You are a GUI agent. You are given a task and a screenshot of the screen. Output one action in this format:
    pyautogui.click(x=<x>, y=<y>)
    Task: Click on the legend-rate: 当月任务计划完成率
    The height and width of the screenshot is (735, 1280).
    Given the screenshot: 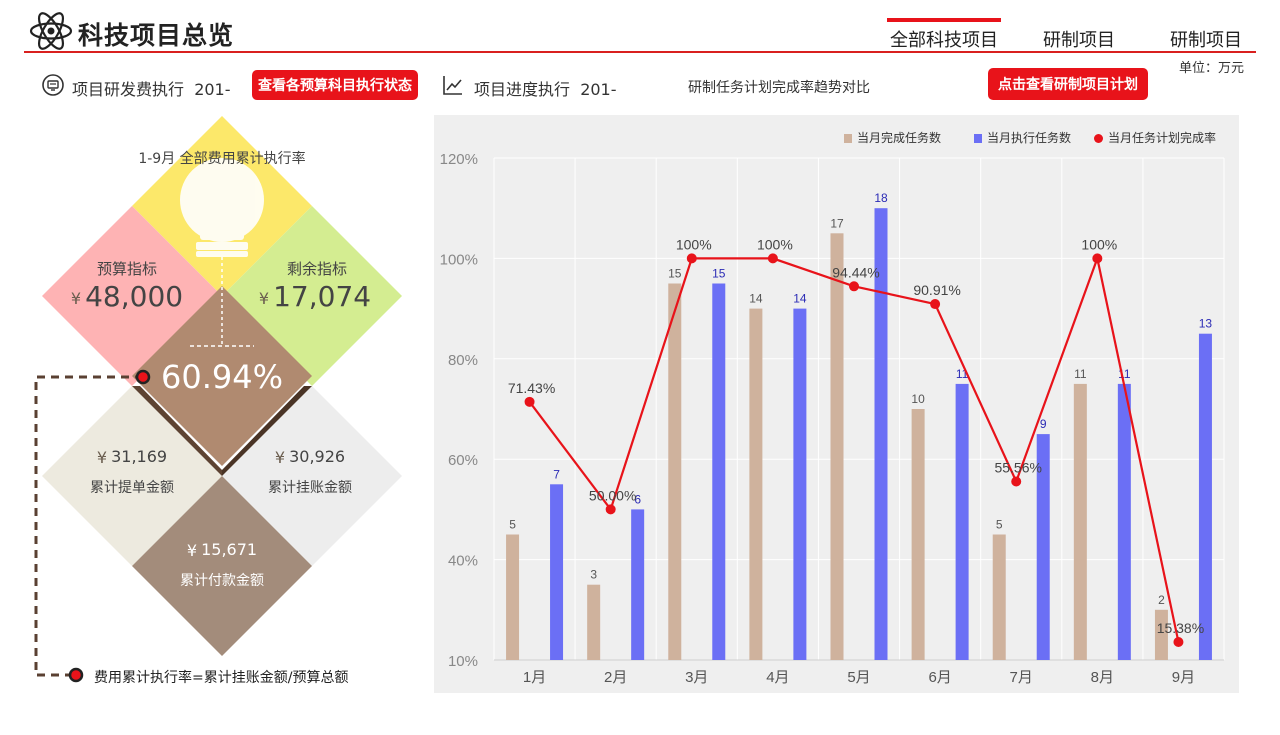 What is the action you would take?
    pyautogui.click(x=1155, y=137)
    